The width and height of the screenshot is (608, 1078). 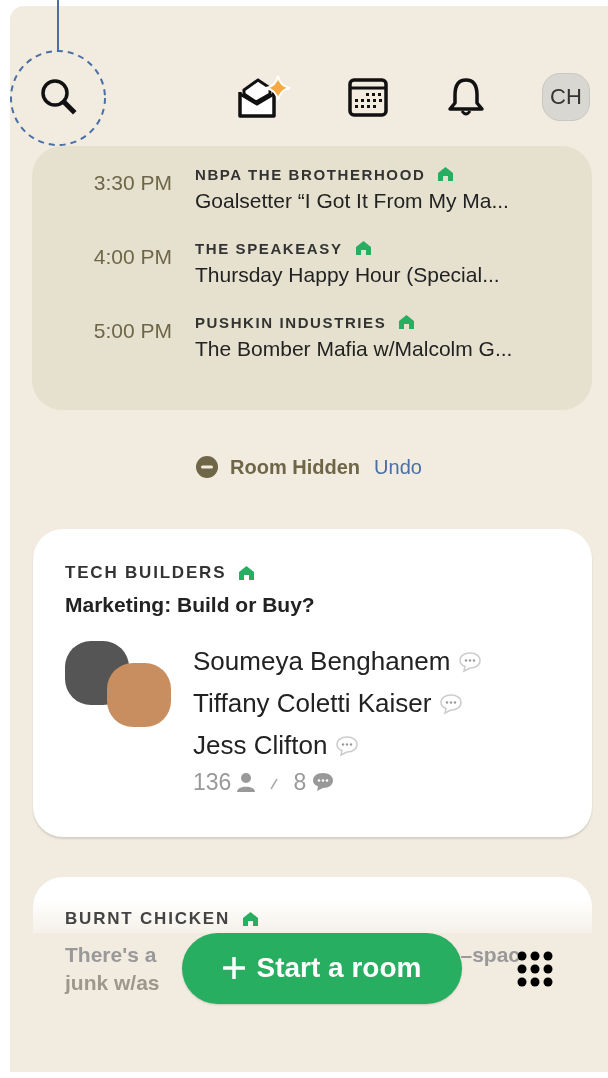 What do you see at coordinates (132, 330) in the screenshot?
I see `event-time: 5:00 PM` at bounding box center [132, 330].